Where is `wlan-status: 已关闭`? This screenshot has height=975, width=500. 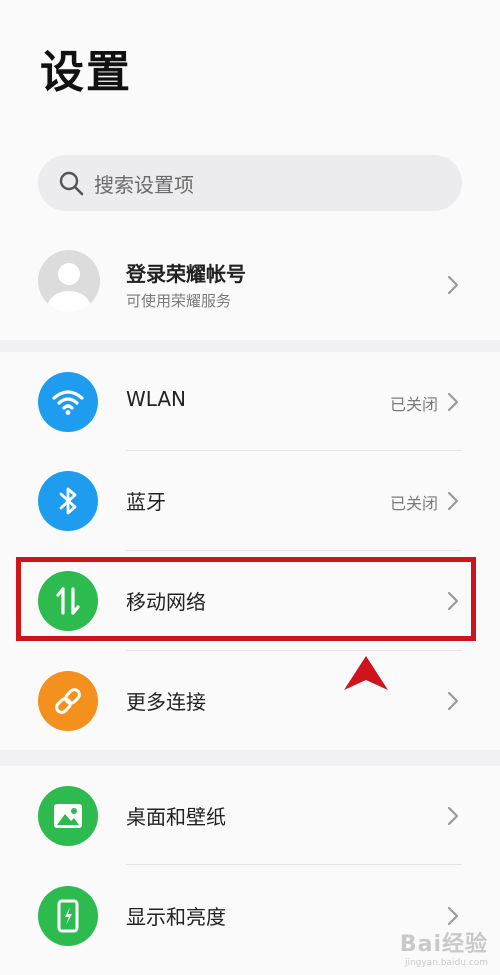 wlan-status: 已关闭 is located at coordinates (413, 404).